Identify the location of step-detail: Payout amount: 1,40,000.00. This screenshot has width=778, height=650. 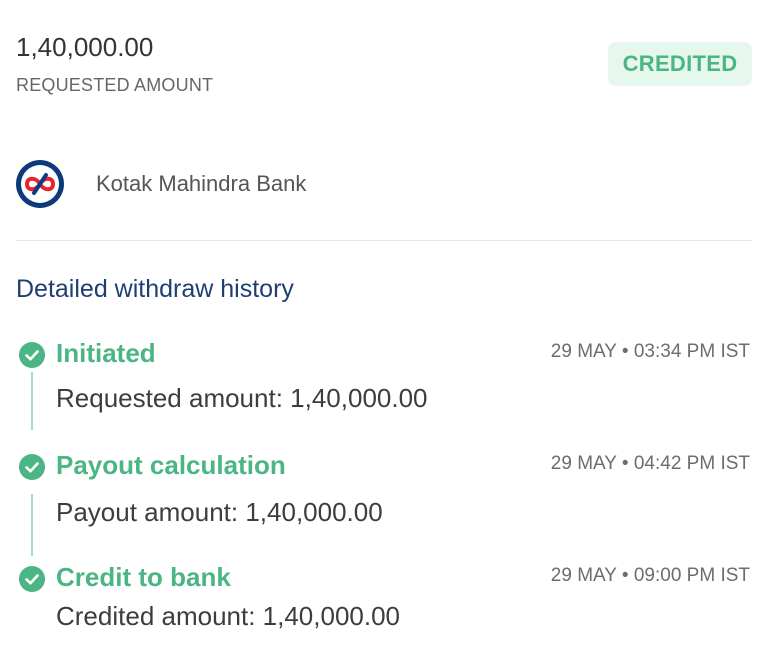
(219, 512).